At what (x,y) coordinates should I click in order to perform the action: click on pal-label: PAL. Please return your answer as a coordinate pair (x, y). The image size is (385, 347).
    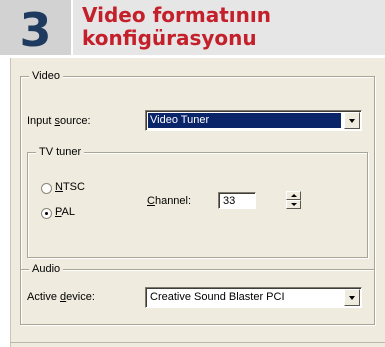
    Looking at the image, I should click on (65, 212).